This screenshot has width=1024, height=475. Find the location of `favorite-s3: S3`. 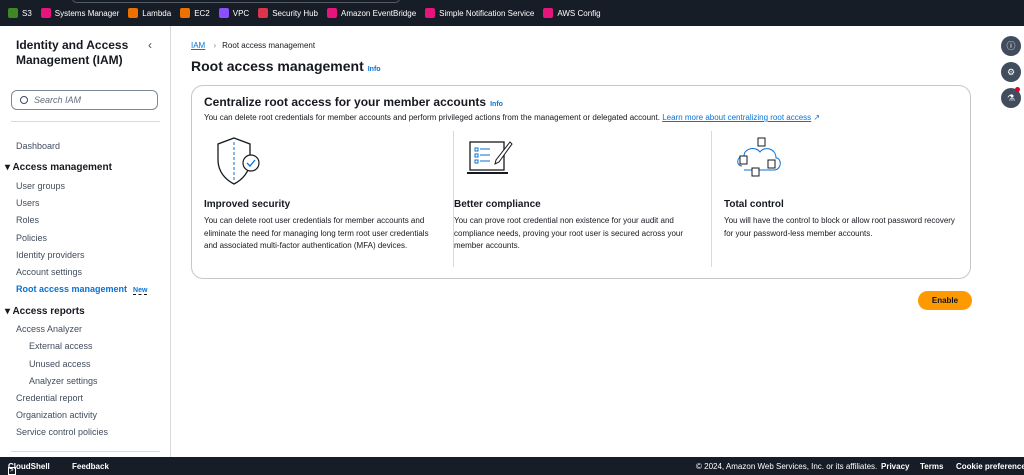

favorite-s3: S3 is located at coordinates (20, 13).